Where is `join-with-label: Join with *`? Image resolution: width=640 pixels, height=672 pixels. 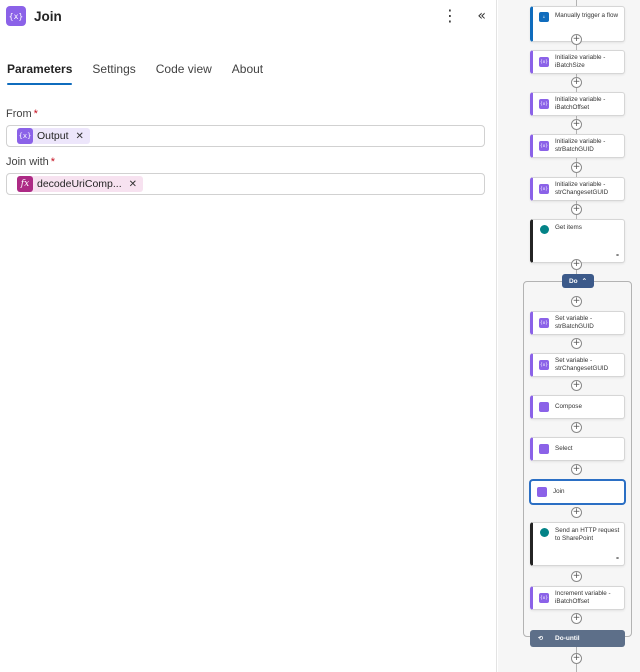
join-with-label: Join with * is located at coordinates (30, 162).